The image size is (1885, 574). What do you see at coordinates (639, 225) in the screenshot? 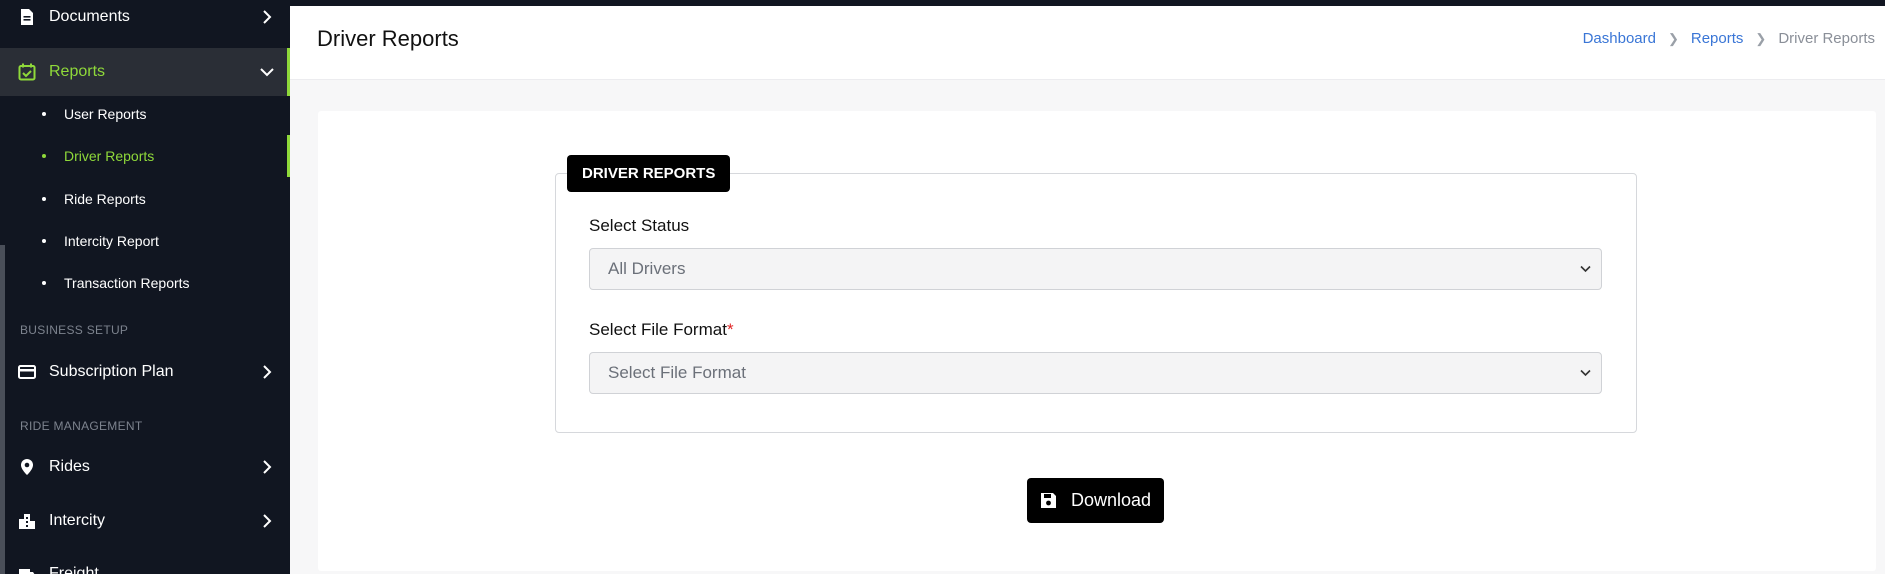
I see `status-label: Select Status` at bounding box center [639, 225].